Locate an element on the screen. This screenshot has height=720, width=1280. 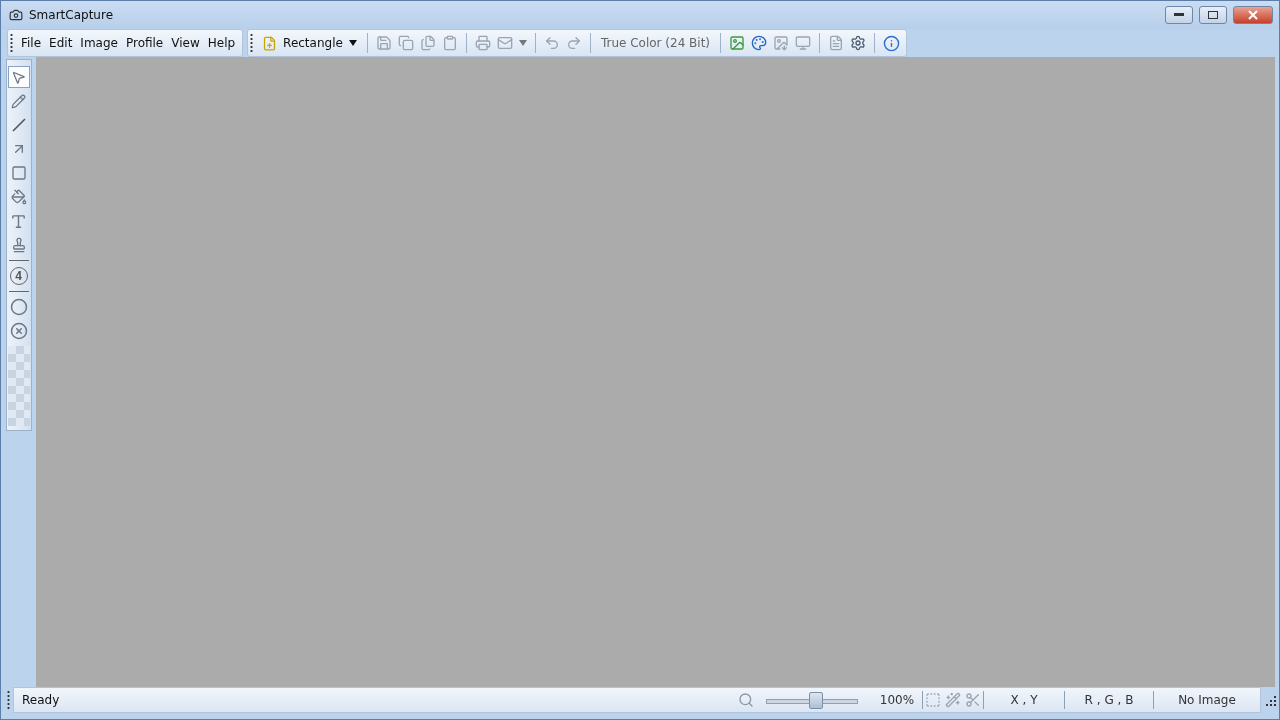
color-swatch-palette is located at coordinates (18, 386).